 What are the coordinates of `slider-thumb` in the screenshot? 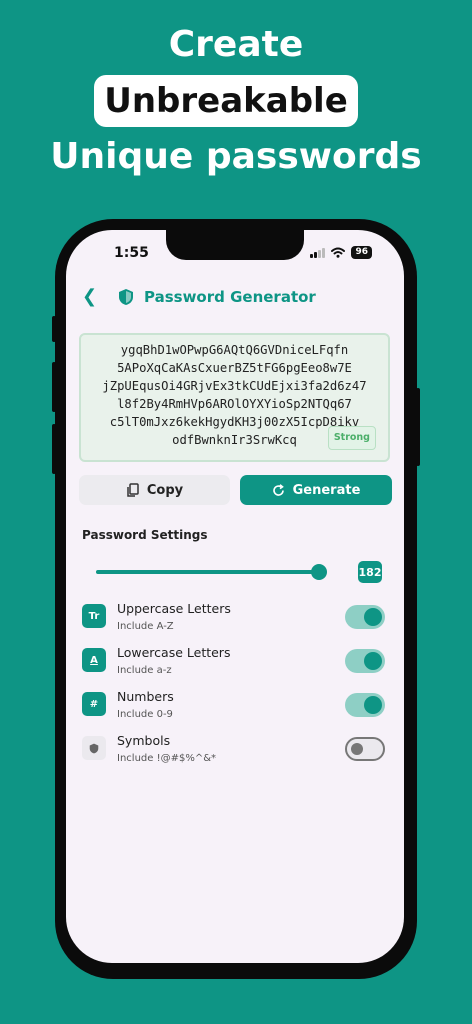 It's located at (319, 572).